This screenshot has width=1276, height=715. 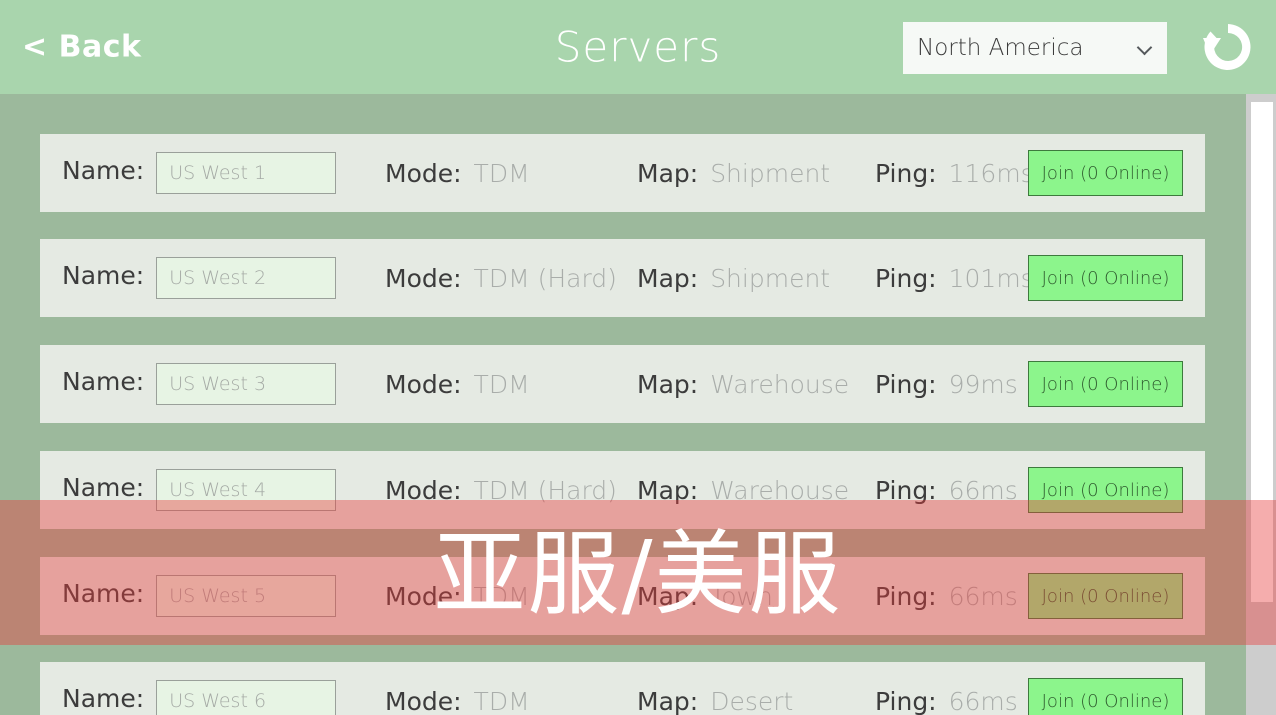 I want to click on refresh-icon, so click(x=1227, y=47).